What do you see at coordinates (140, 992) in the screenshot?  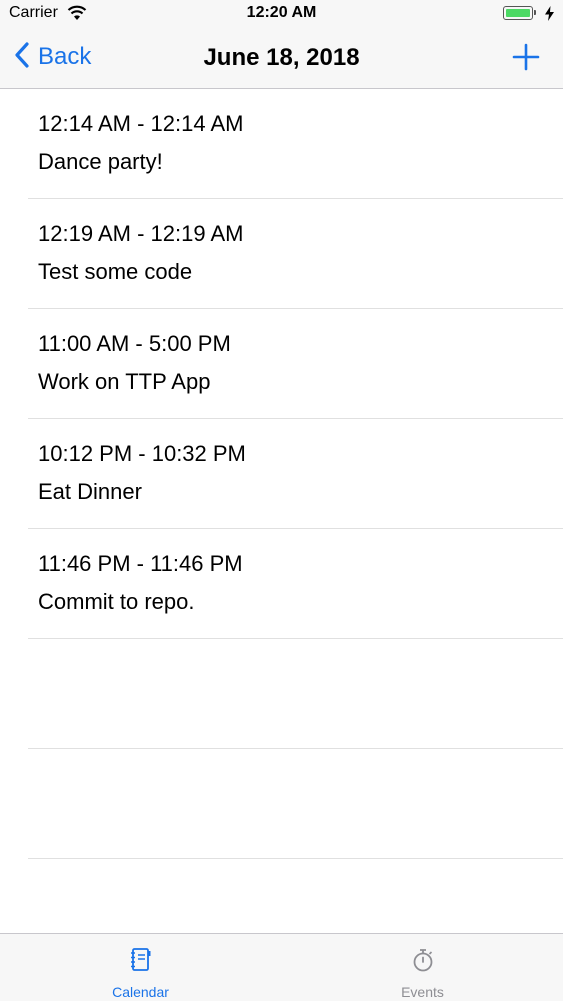 I see `tab-label: Calendar` at bounding box center [140, 992].